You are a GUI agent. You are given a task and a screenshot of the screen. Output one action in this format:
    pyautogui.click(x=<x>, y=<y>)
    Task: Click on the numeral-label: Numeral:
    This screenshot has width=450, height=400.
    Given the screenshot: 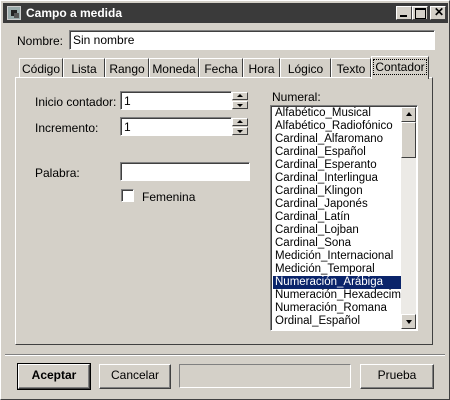 What is the action you would take?
    pyautogui.click(x=296, y=97)
    